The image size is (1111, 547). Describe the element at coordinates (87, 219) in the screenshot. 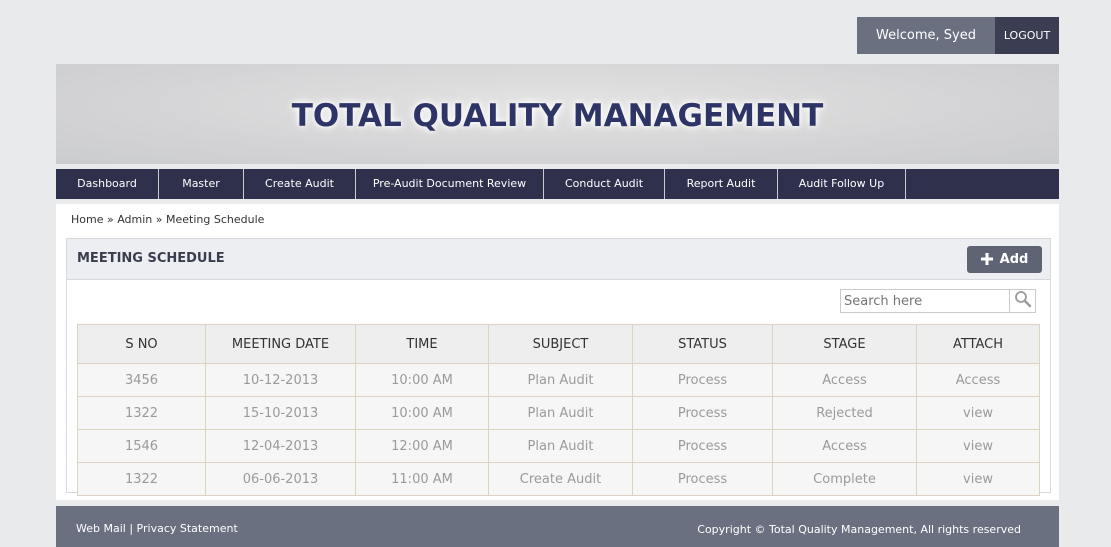

I see `breadcrumb-home: Home` at that location.